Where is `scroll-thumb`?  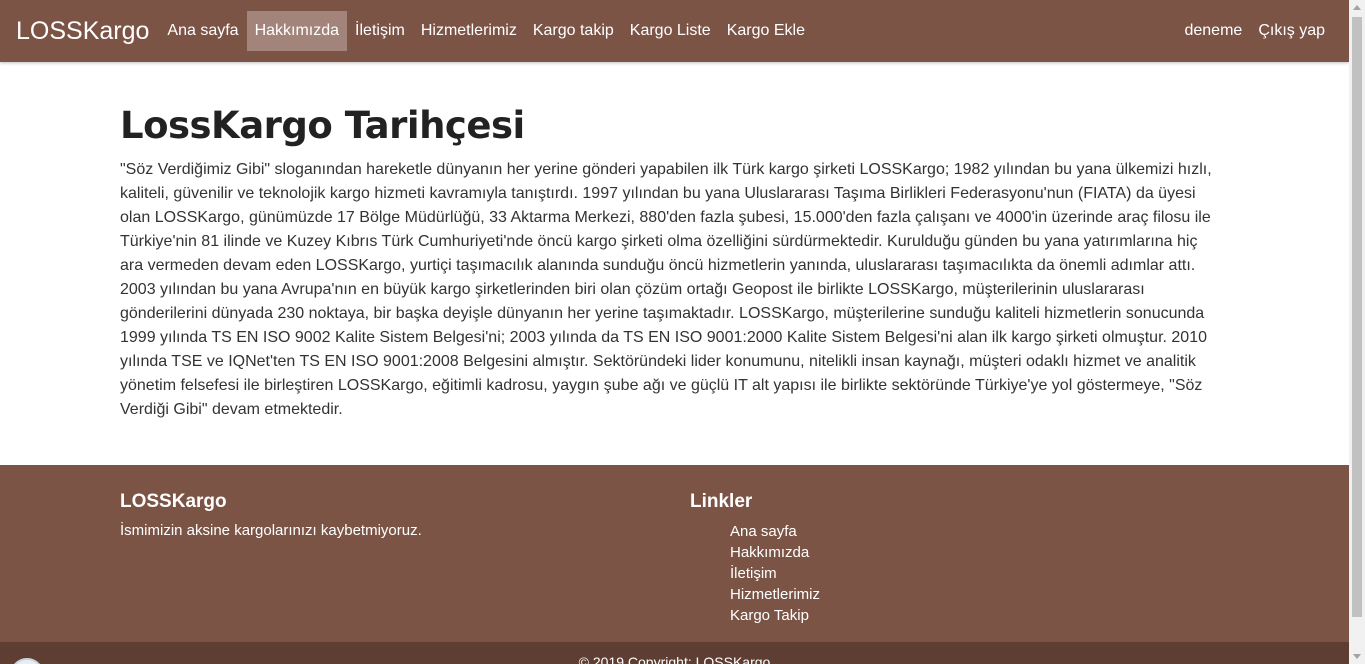 scroll-thumb is located at coordinates (1357, 317).